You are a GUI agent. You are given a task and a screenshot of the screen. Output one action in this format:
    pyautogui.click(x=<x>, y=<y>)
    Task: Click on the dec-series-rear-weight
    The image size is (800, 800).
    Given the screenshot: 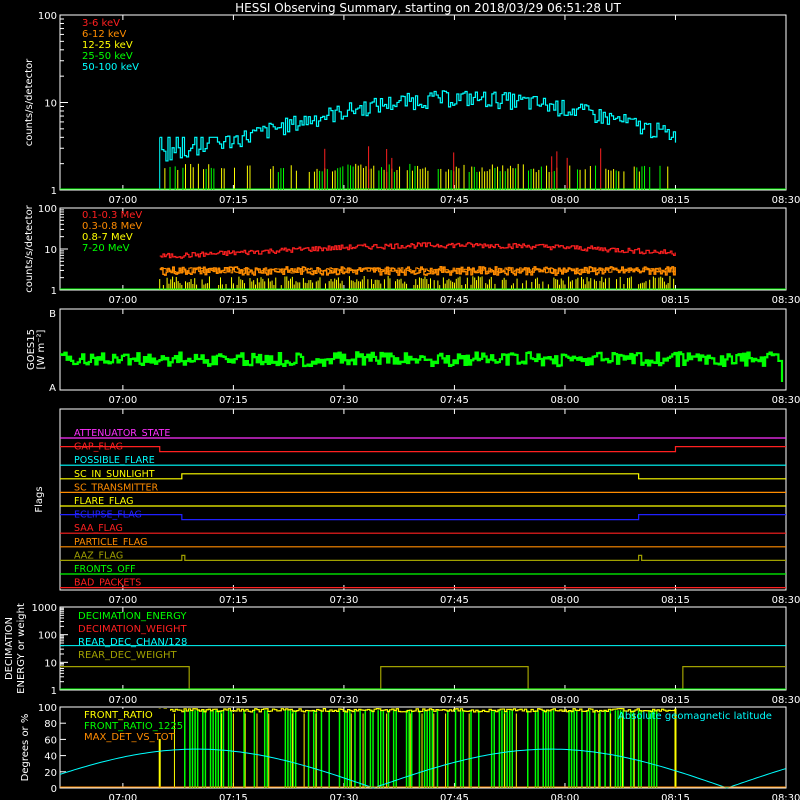 What is the action you would take?
    pyautogui.click(x=423, y=678)
    